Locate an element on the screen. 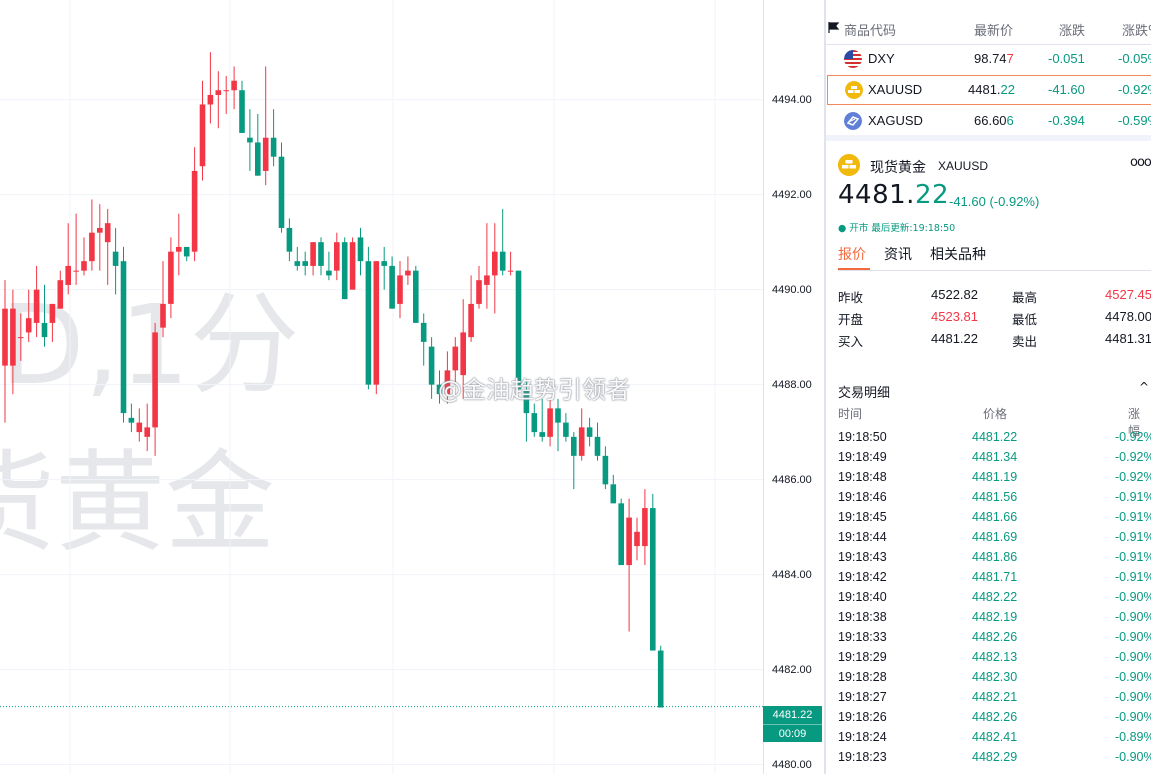  price-tick-label: 4482.00 is located at coordinates (792, 669).